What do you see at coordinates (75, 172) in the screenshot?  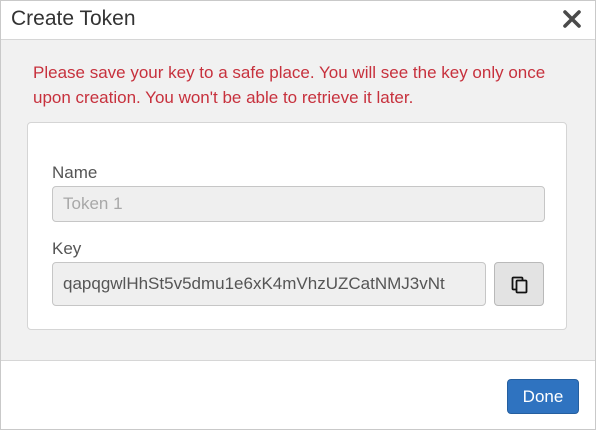 I see `name-label: Name` at bounding box center [75, 172].